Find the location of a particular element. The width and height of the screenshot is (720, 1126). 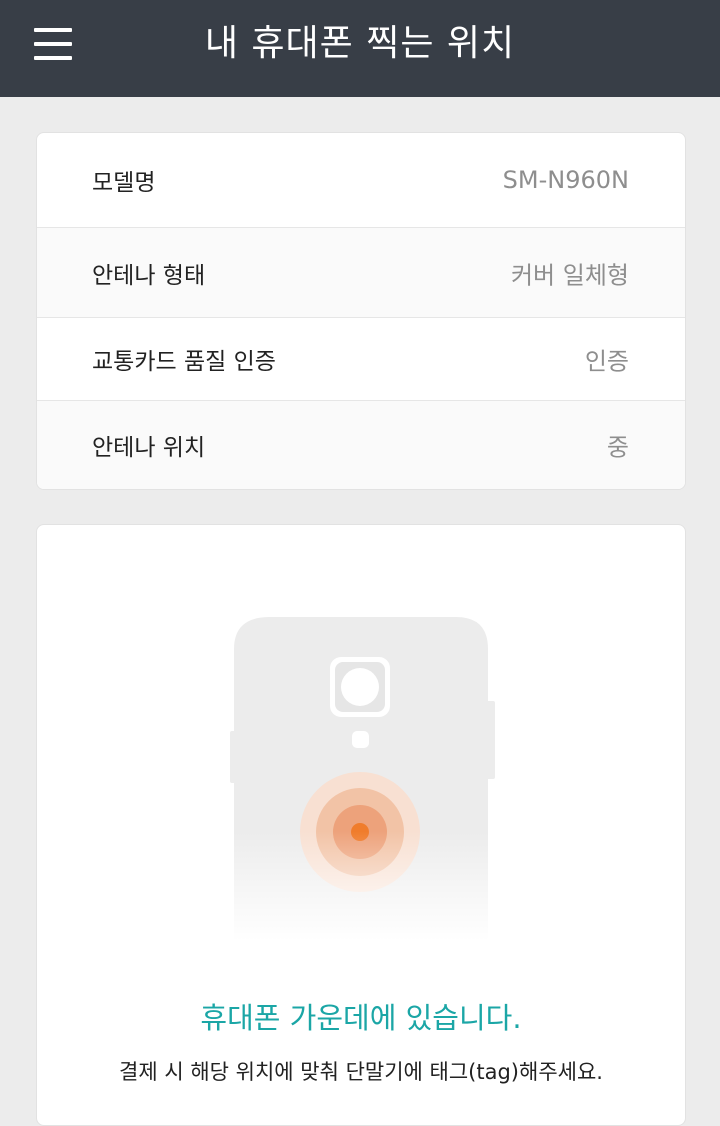

certification-label: 교통카드 품질 인증 is located at coordinates (184, 362).